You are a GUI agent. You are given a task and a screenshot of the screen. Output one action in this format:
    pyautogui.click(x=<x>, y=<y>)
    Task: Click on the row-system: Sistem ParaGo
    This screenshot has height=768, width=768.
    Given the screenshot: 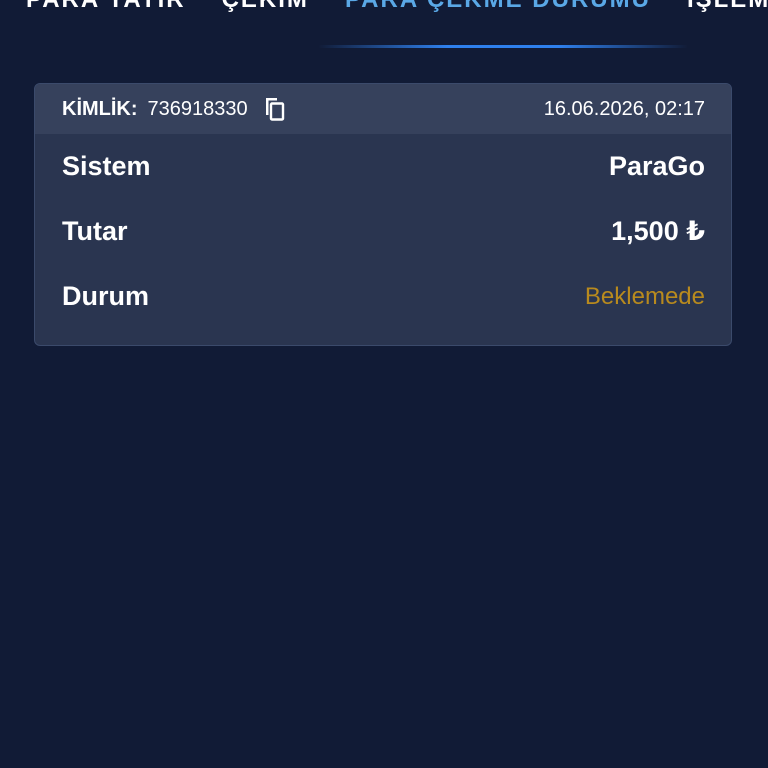 What is the action you would take?
    pyautogui.click(x=383, y=166)
    